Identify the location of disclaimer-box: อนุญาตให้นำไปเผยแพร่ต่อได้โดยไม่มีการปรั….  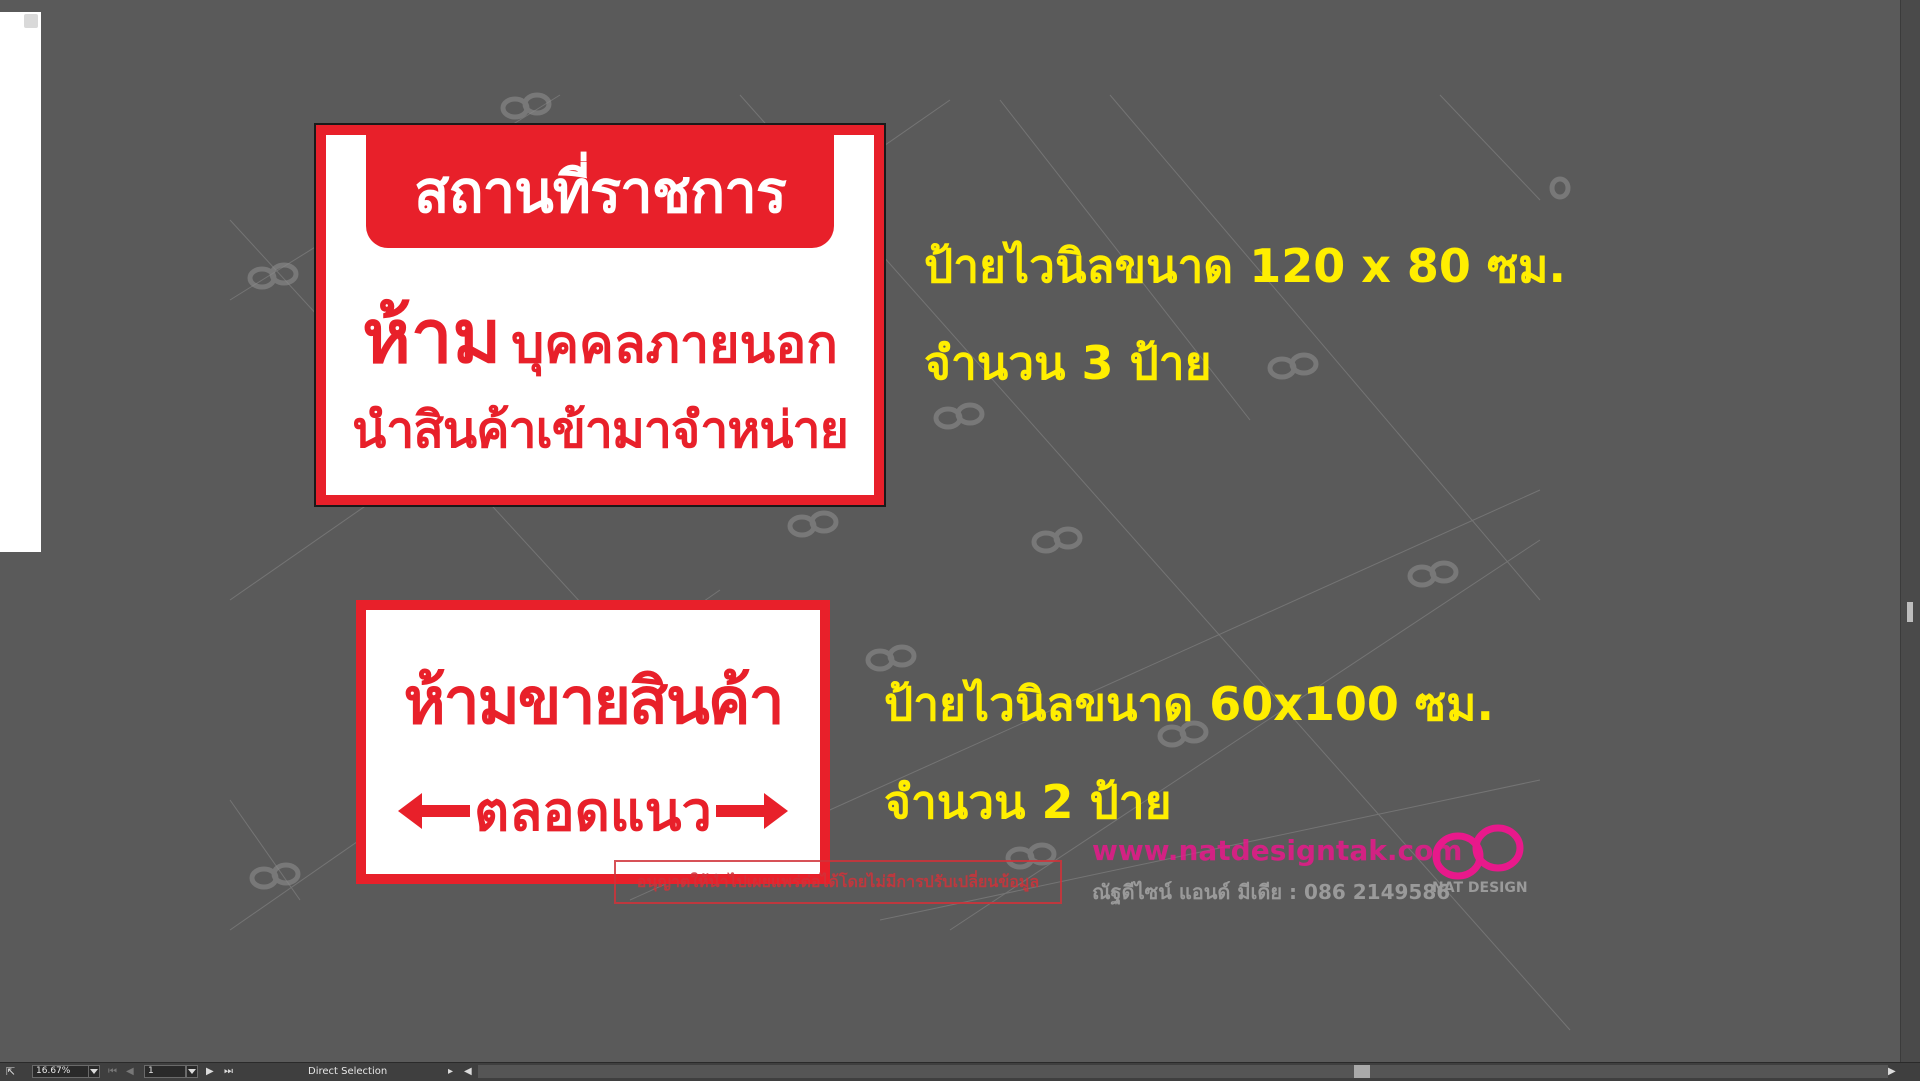
(838, 882).